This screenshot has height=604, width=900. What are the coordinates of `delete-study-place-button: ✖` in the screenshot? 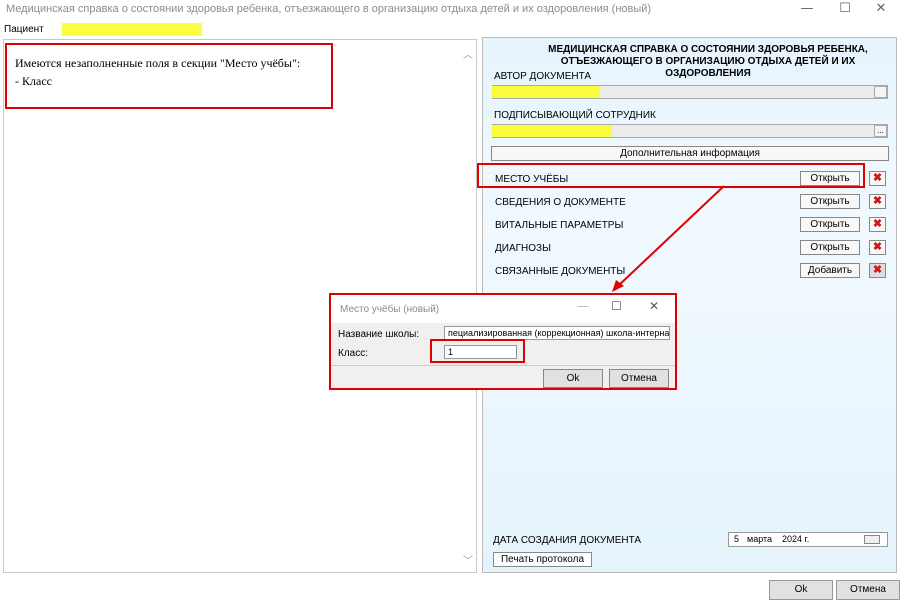 It's located at (877, 178).